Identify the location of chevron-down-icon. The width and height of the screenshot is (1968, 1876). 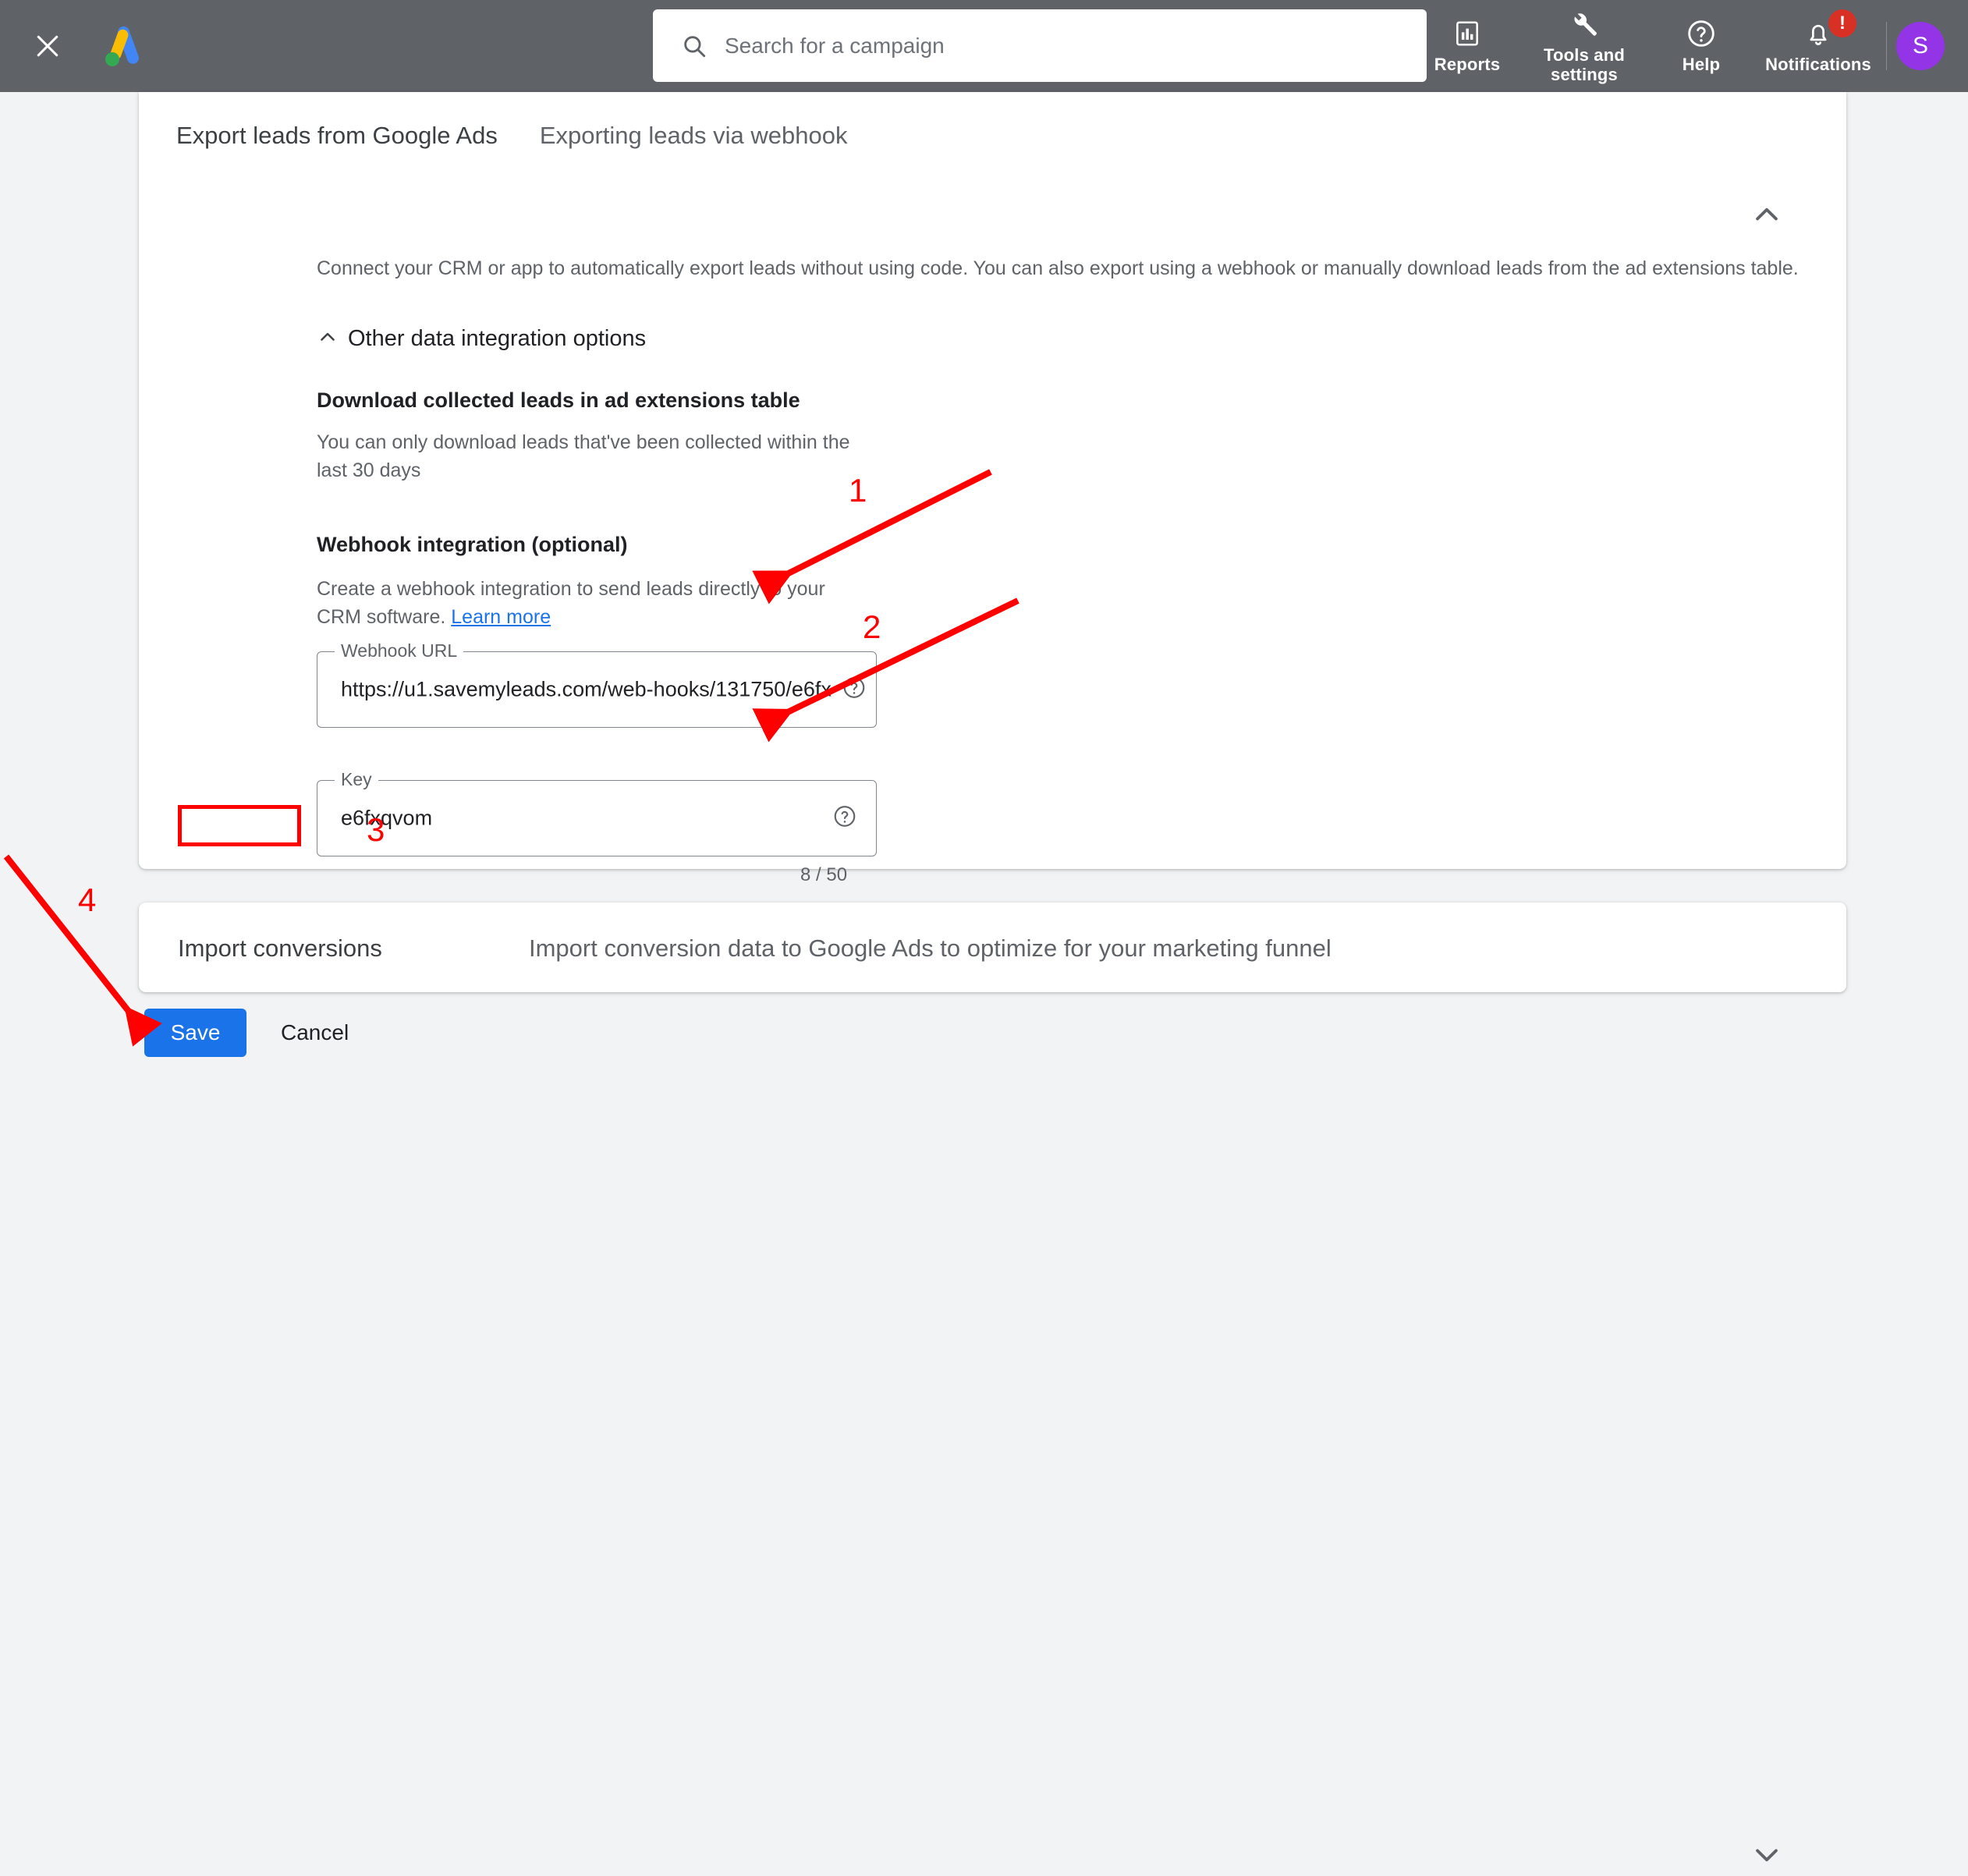
(1767, 1857).